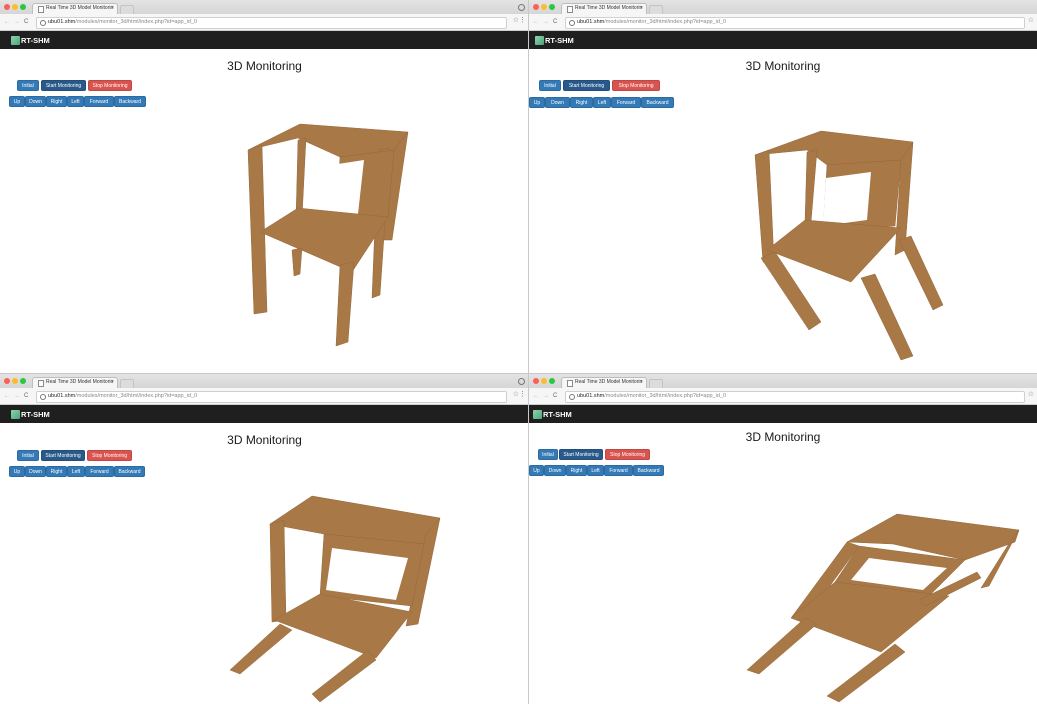 This screenshot has height=704, width=1037. What do you see at coordinates (324, 240) in the screenshot?
I see `model-seat` at bounding box center [324, 240].